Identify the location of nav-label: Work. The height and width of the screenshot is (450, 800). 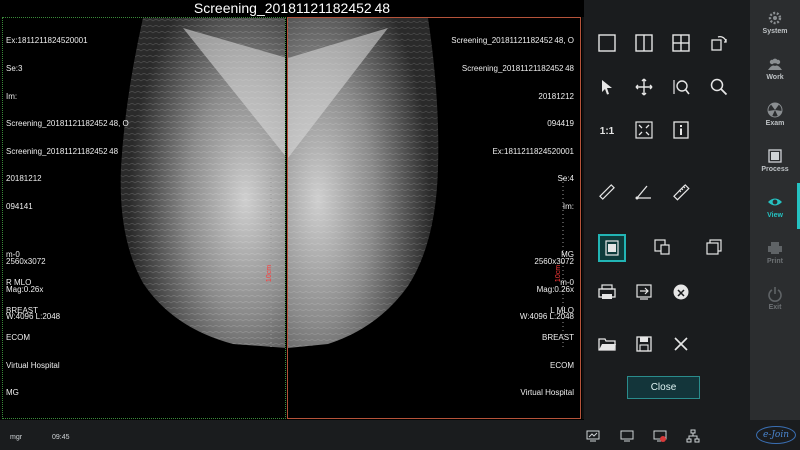
(775, 77).